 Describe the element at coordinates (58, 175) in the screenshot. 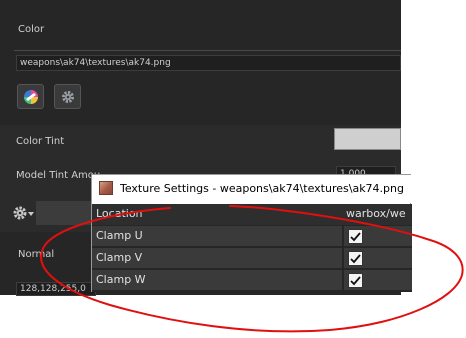

I see `model-tint-label: Model Tint Amou` at that location.